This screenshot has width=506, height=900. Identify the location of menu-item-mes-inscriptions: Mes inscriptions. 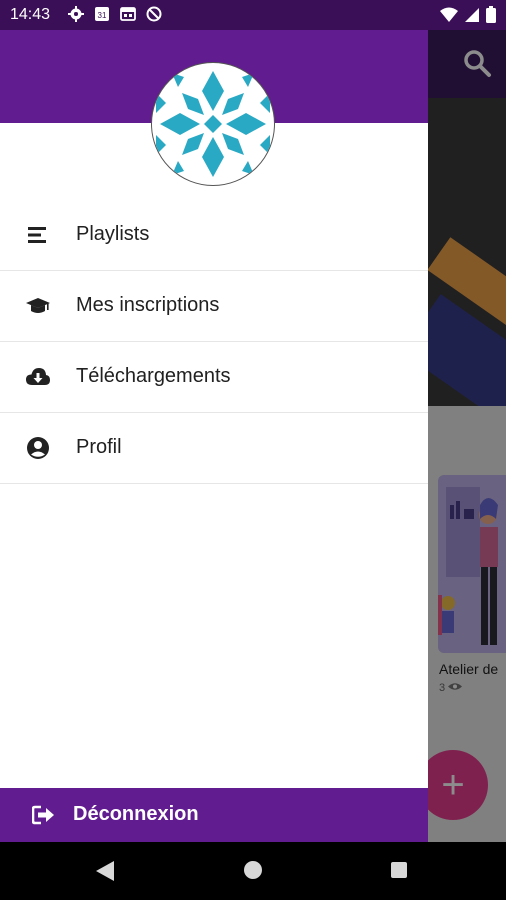
(214, 306).